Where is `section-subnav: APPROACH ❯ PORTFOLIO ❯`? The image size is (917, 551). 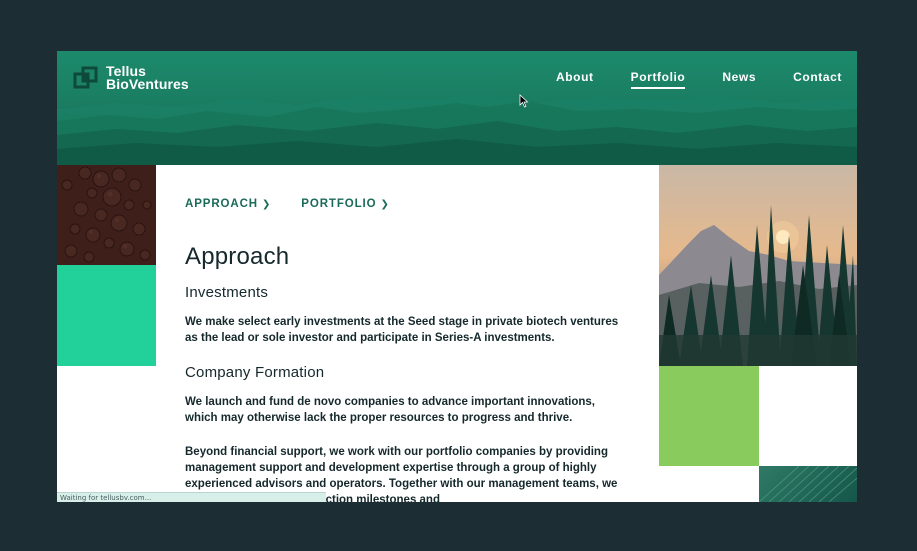
section-subnav: APPROACH ❯ PORTFOLIO ❯ is located at coordinates (302, 204).